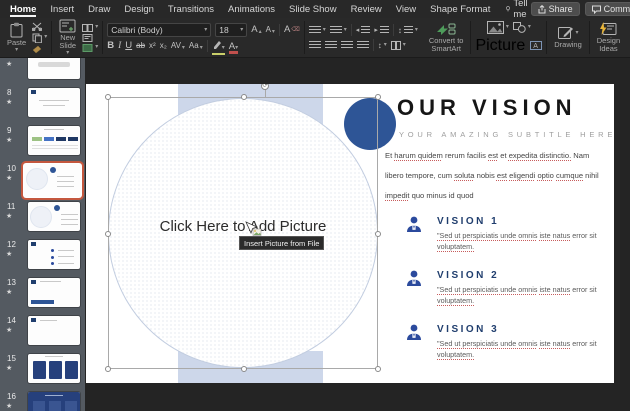 The height and width of the screenshot is (411, 630). What do you see at coordinates (518, 10) in the screenshot?
I see `tell-me-button: Tell me` at bounding box center [518, 10].